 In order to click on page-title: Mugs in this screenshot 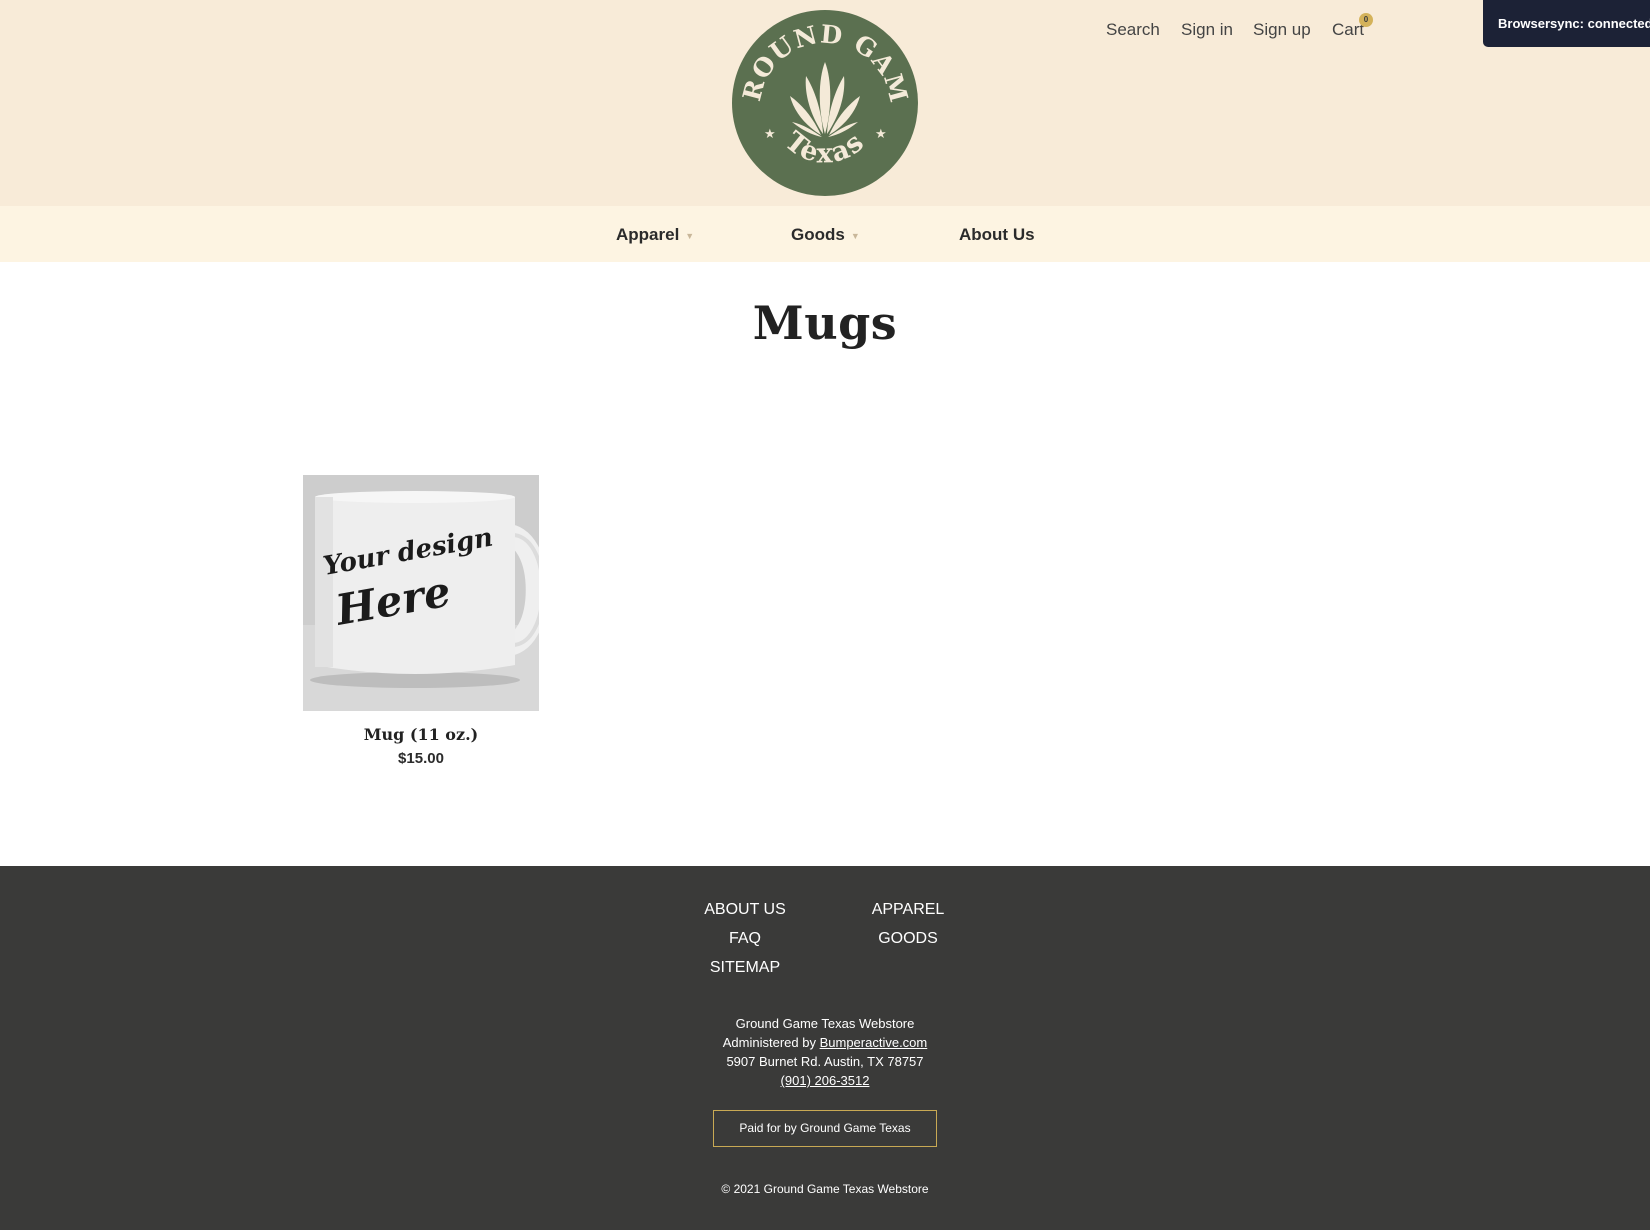, I will do `click(825, 323)`.